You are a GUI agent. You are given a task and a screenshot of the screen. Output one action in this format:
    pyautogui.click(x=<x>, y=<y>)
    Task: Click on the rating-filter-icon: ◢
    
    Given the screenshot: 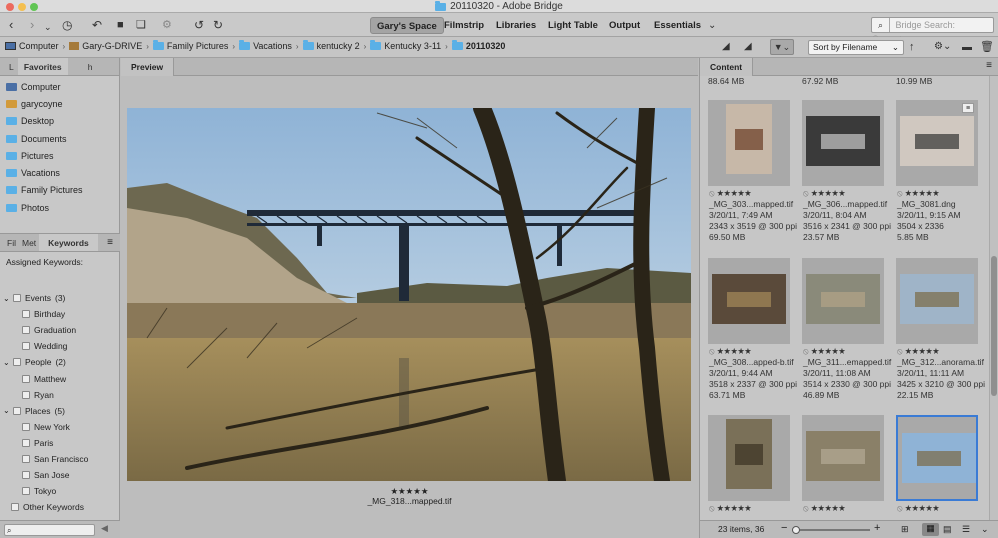 What is the action you would take?
    pyautogui.click(x=748, y=47)
    